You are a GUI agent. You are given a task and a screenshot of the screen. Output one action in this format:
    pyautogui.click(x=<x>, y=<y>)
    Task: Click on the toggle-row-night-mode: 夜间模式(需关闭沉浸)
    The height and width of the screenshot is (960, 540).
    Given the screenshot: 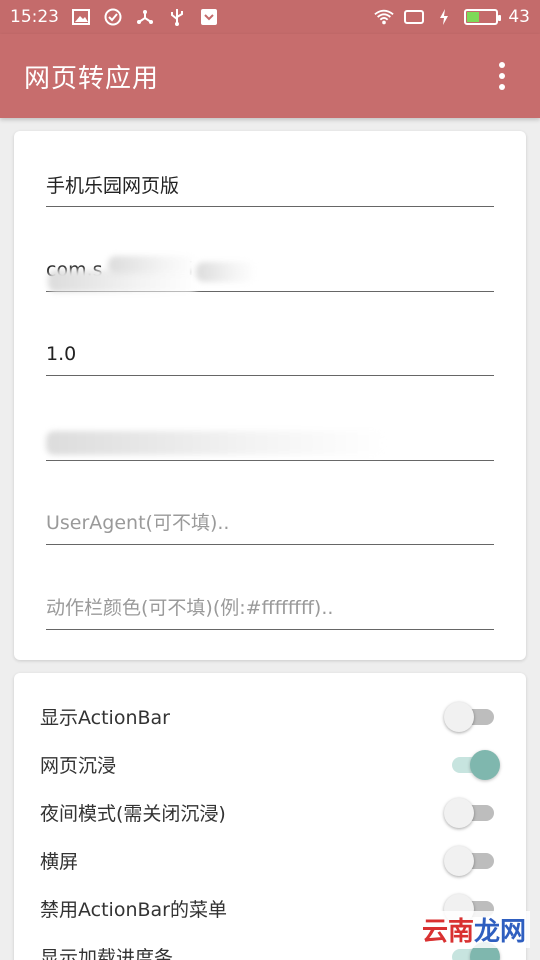 What is the action you would take?
    pyautogui.click(x=270, y=812)
    